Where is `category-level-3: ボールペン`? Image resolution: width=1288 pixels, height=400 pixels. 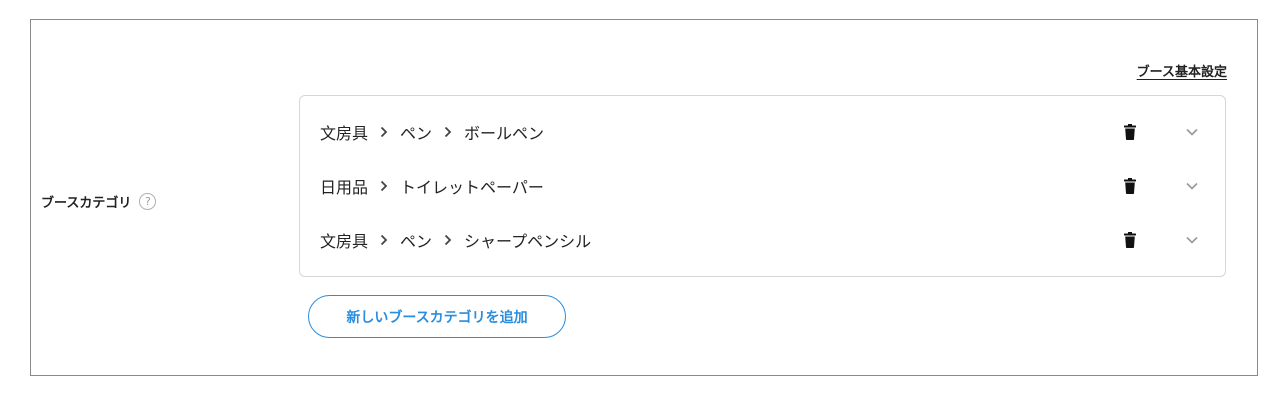 category-level-3: ボールペン is located at coordinates (504, 133).